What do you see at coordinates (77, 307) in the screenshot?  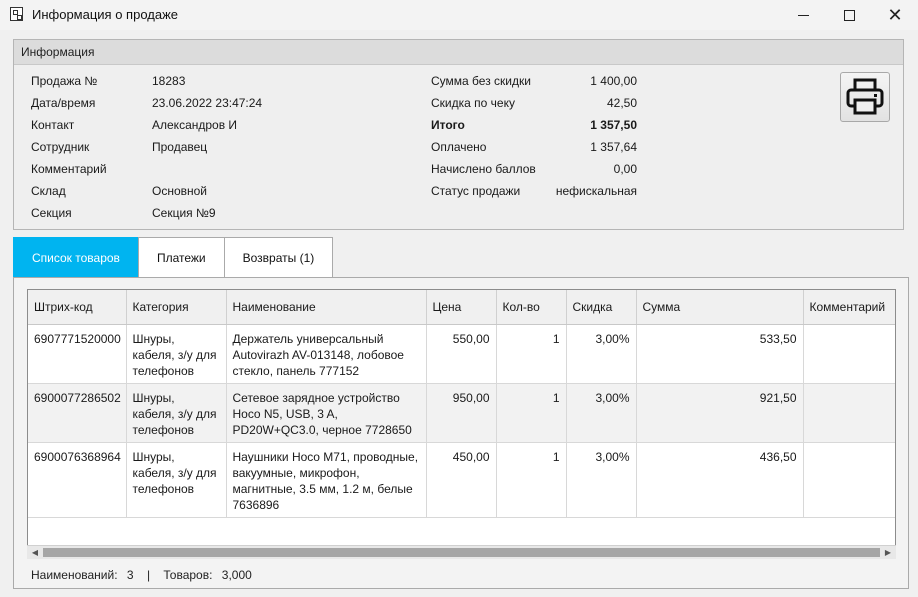 I see `col-barcode: Штрих-код` at bounding box center [77, 307].